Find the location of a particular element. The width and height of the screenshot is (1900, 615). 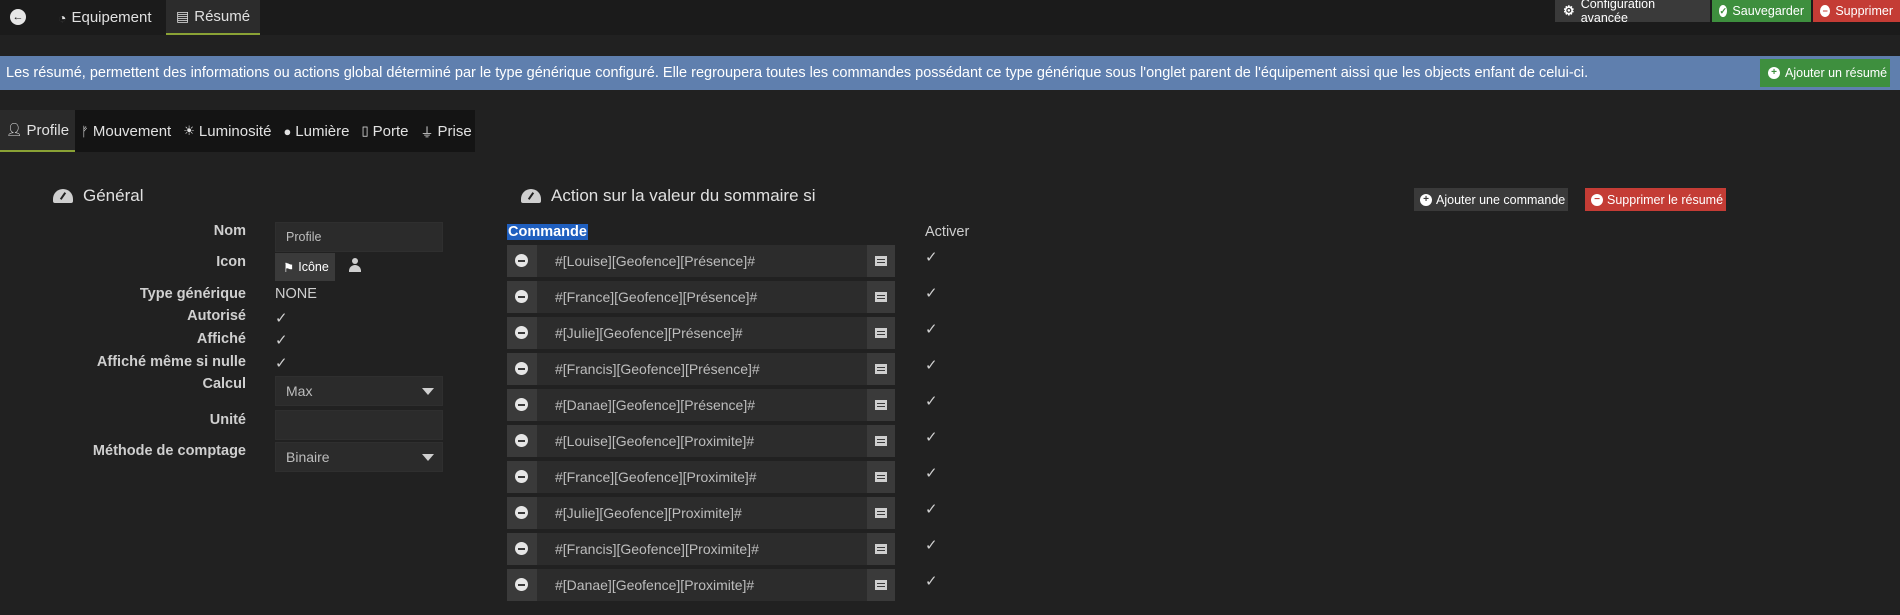

autorise-checkbox: ✓ is located at coordinates (281, 318).